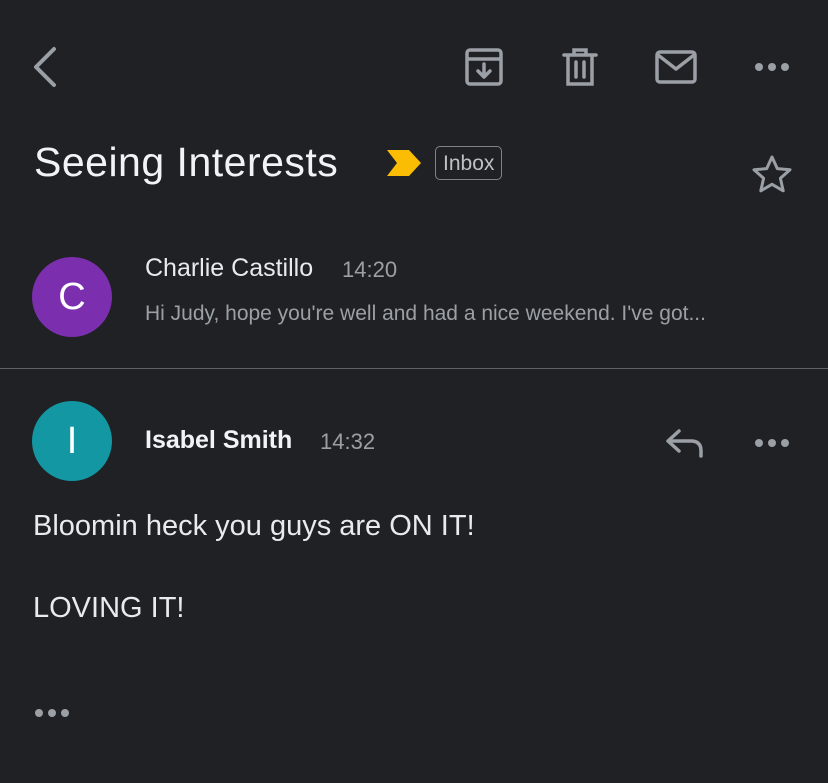 Image resolution: width=828 pixels, height=783 pixels. I want to click on show-trimmed-content-icon, so click(52, 713).